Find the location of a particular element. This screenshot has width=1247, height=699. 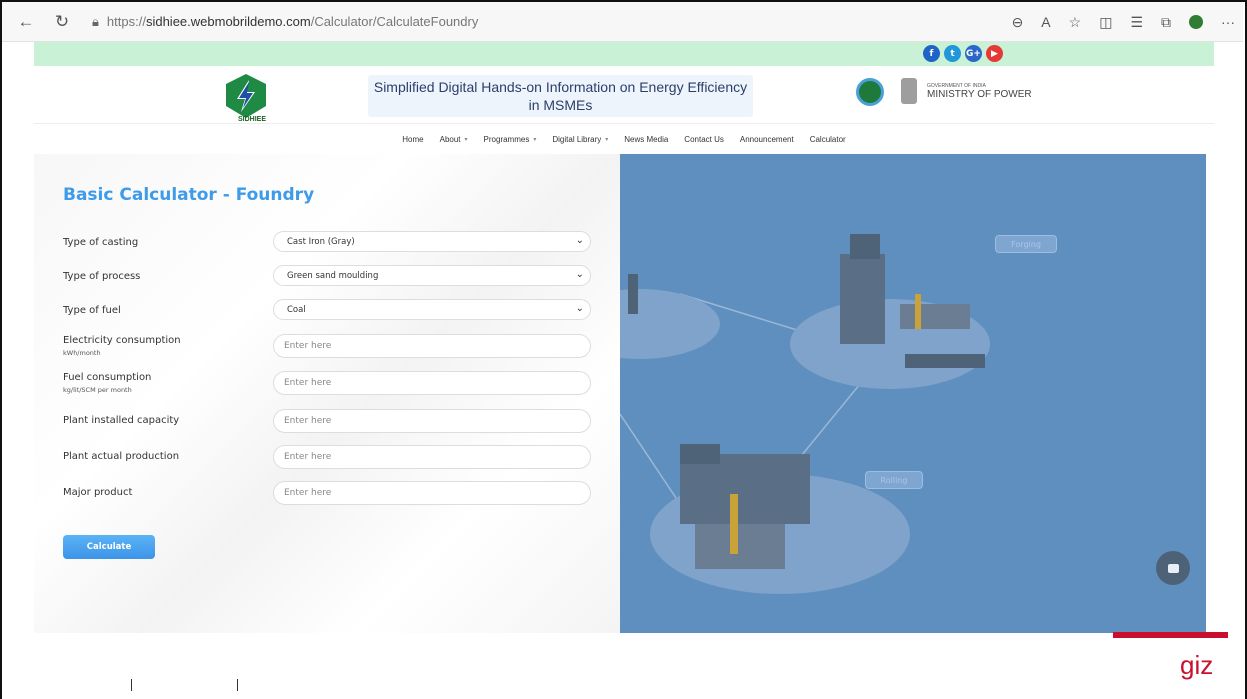

fuel-consumption-label: Fuel consumption is located at coordinates (107, 377).